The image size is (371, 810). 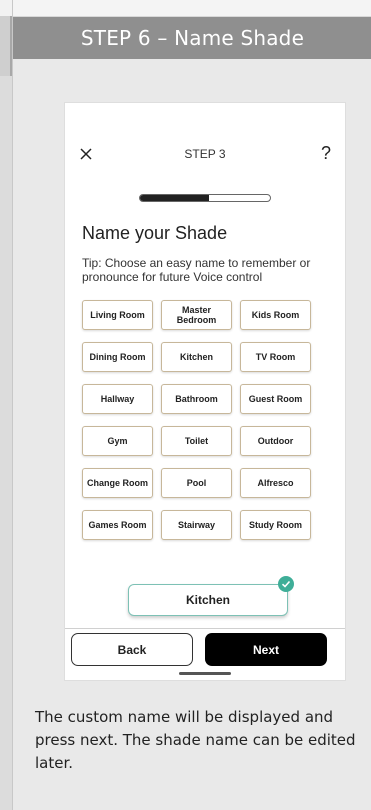 What do you see at coordinates (117, 399) in the screenshot?
I see `room-chip-hallway: Hallway` at bounding box center [117, 399].